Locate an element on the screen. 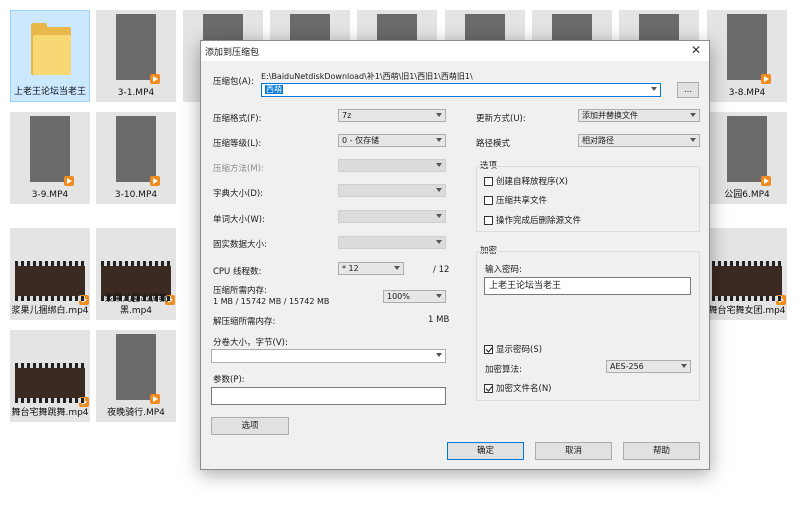 The height and width of the screenshot is (529, 800). opt-delete-checkbox: 操作完成后删除源文件 is located at coordinates (532, 220).